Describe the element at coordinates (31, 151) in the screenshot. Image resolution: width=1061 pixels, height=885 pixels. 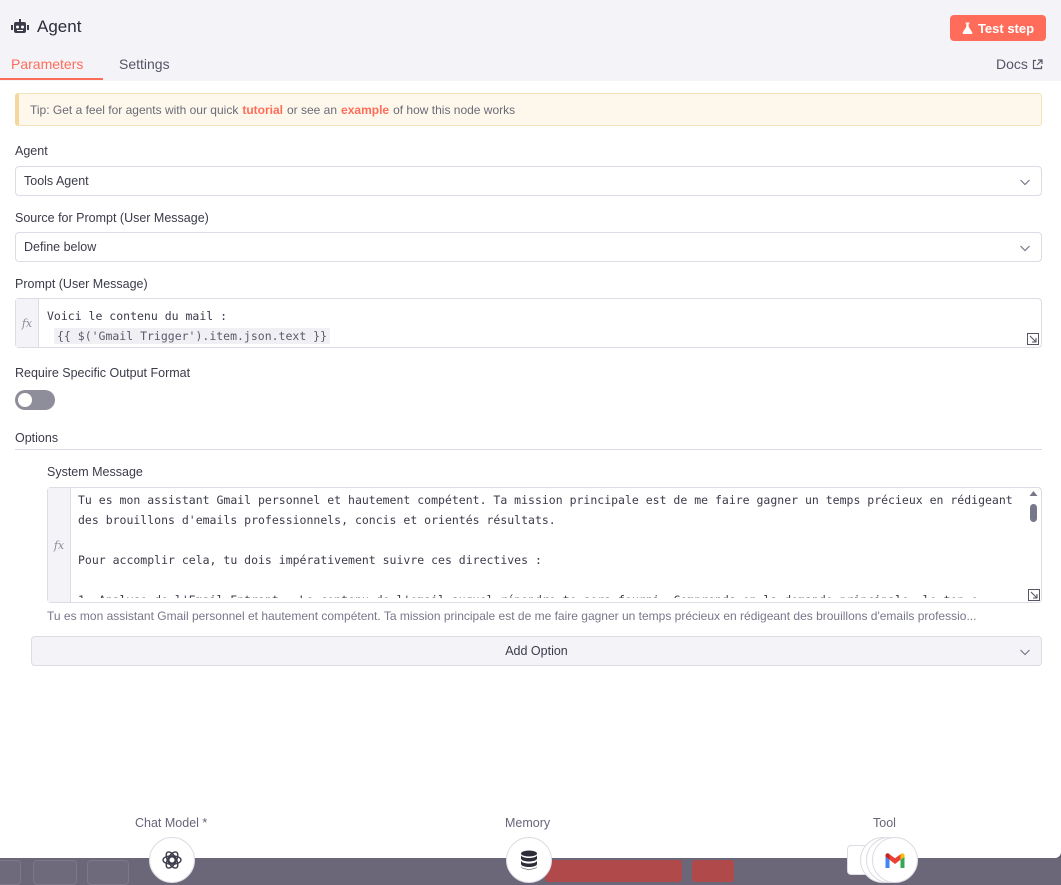
I see `agent-label: Agent` at that location.